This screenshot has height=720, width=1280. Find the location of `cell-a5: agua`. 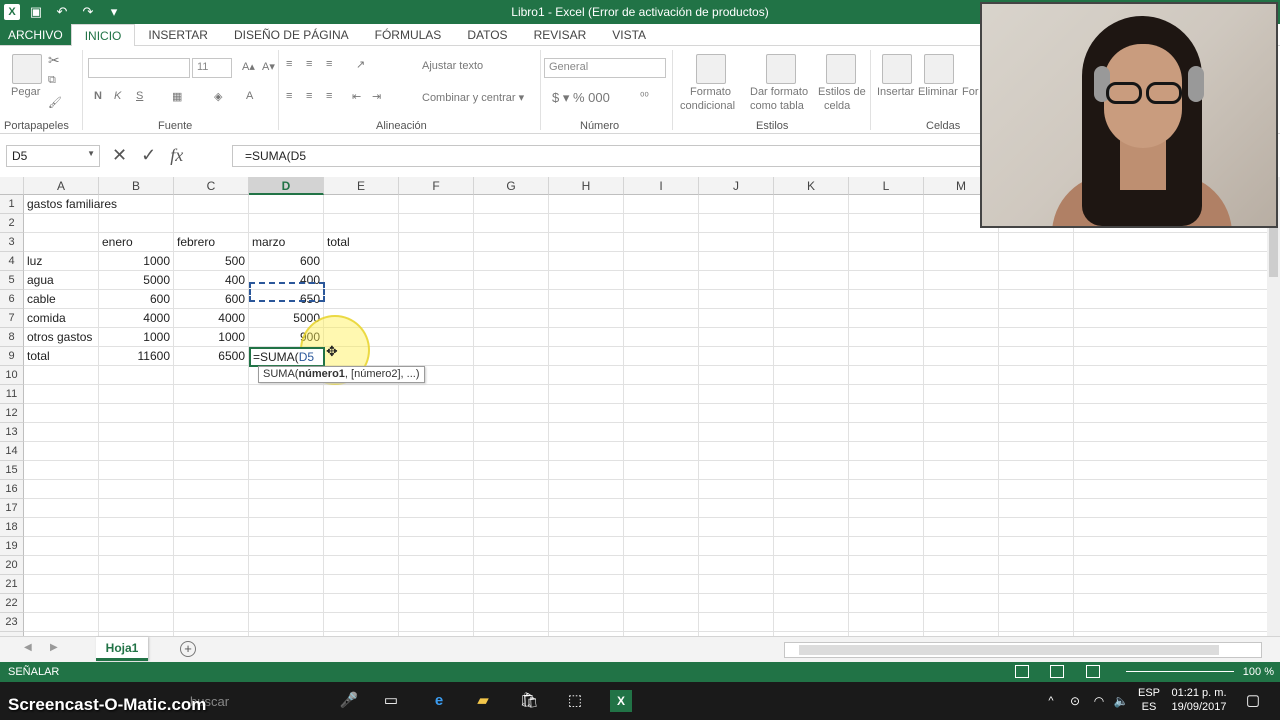

cell-a5: agua is located at coordinates (61, 280).